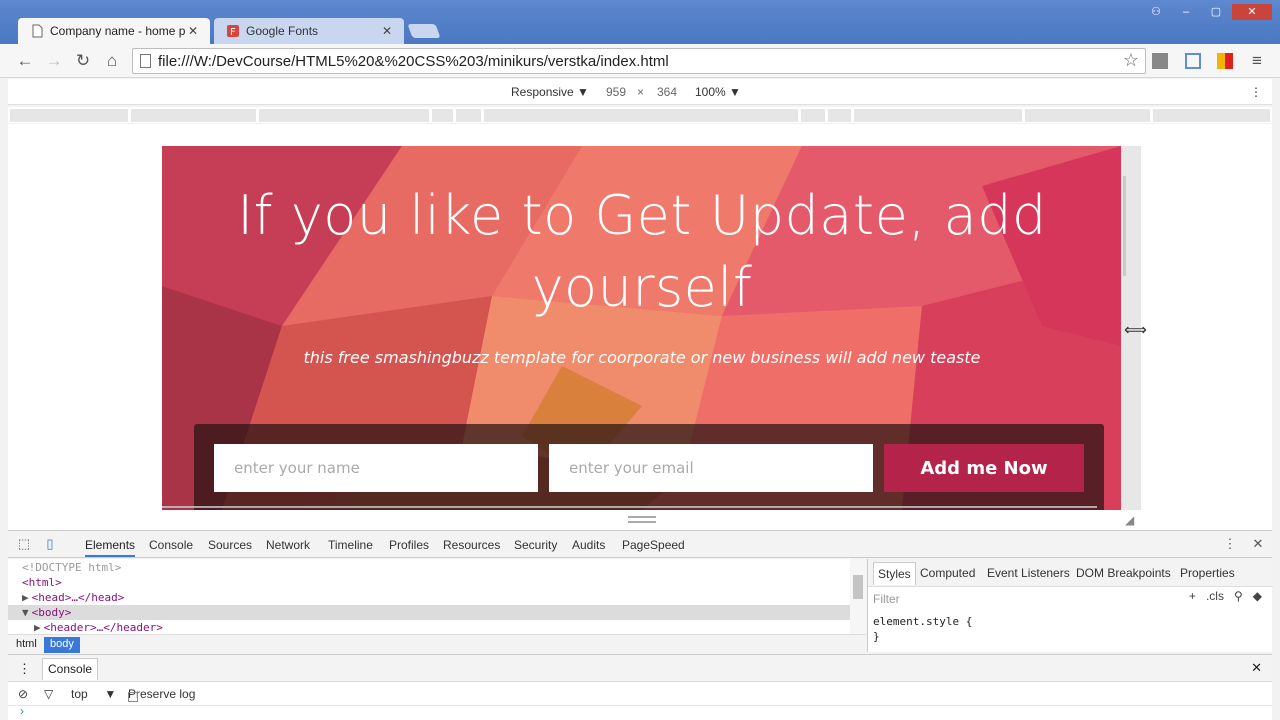  I want to click on tab-elements: Elements, so click(110, 547).